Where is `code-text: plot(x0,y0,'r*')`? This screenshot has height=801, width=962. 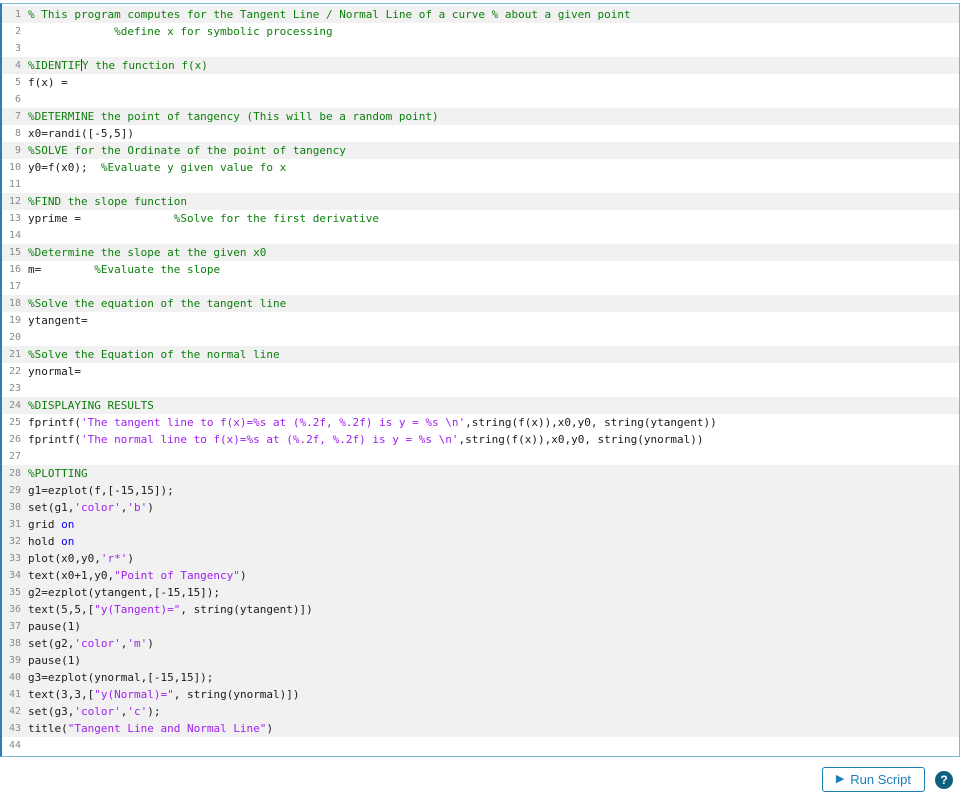
code-text: plot(x0,y0,'r*') is located at coordinates (81, 558).